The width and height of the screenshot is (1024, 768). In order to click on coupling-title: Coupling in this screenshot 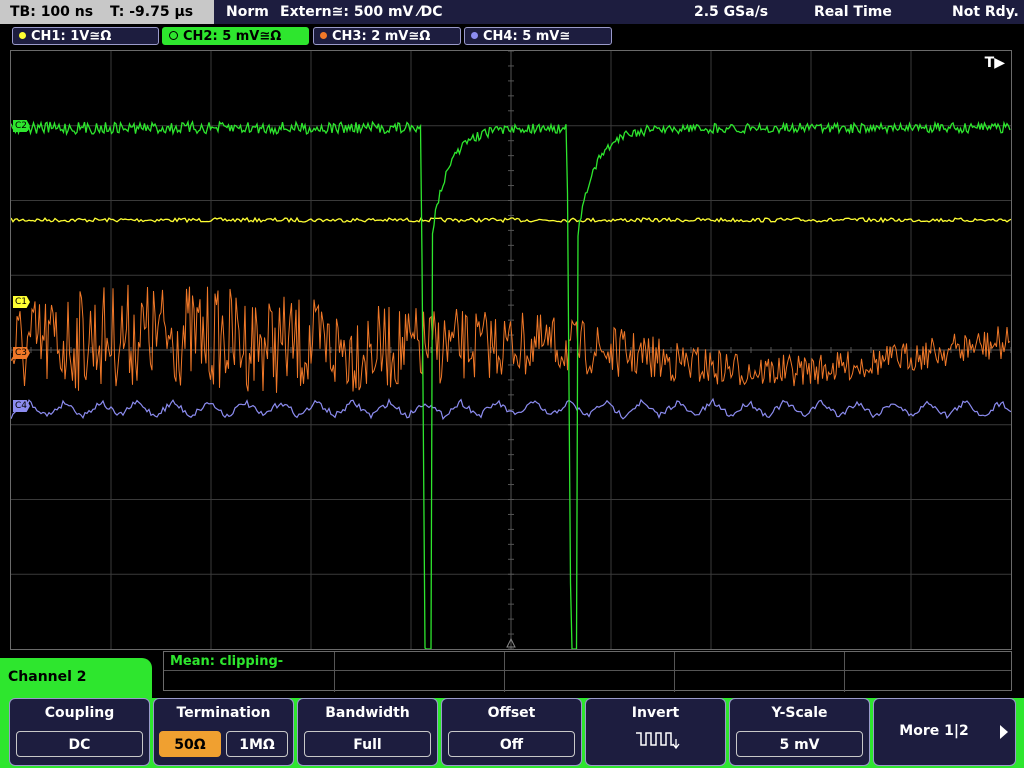, I will do `click(79, 713)`.